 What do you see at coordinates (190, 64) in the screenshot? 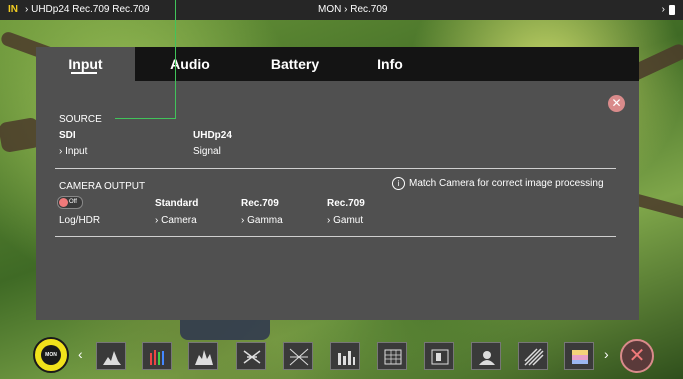
I see `tab-audio: Audio` at bounding box center [190, 64].